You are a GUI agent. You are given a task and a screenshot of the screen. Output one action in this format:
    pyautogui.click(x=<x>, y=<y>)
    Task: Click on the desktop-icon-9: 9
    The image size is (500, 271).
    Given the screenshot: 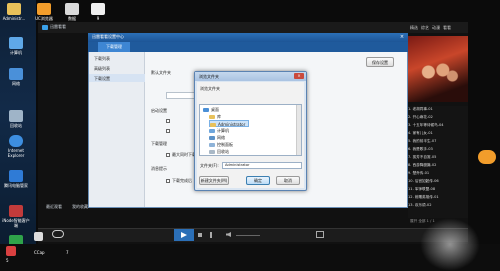 What is the action you would take?
    pyautogui.click(x=98, y=12)
    